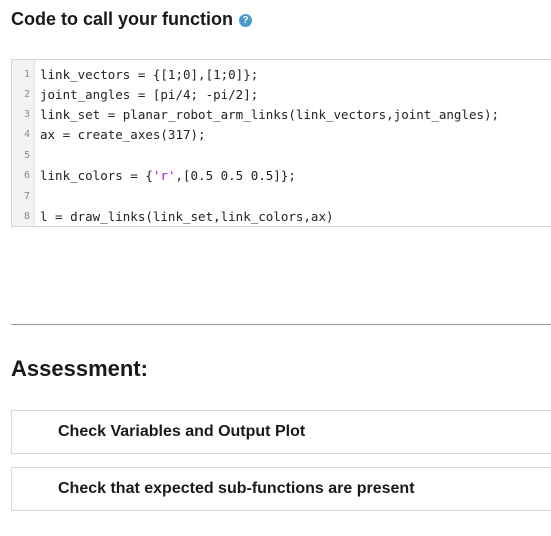 This screenshot has width=551, height=536. What do you see at coordinates (281, 74) in the screenshot?
I see `code-line: 1 link_vectors = {[1;0],[1;0]};` at bounding box center [281, 74].